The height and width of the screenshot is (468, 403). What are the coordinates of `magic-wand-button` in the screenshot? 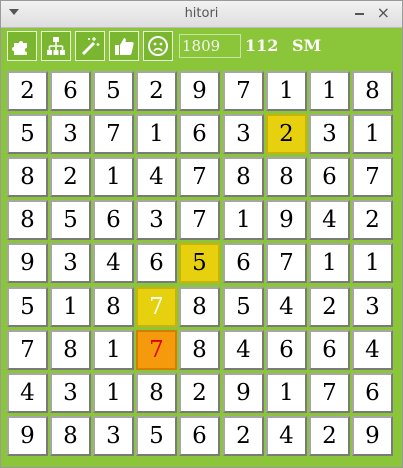 It's located at (90, 46).